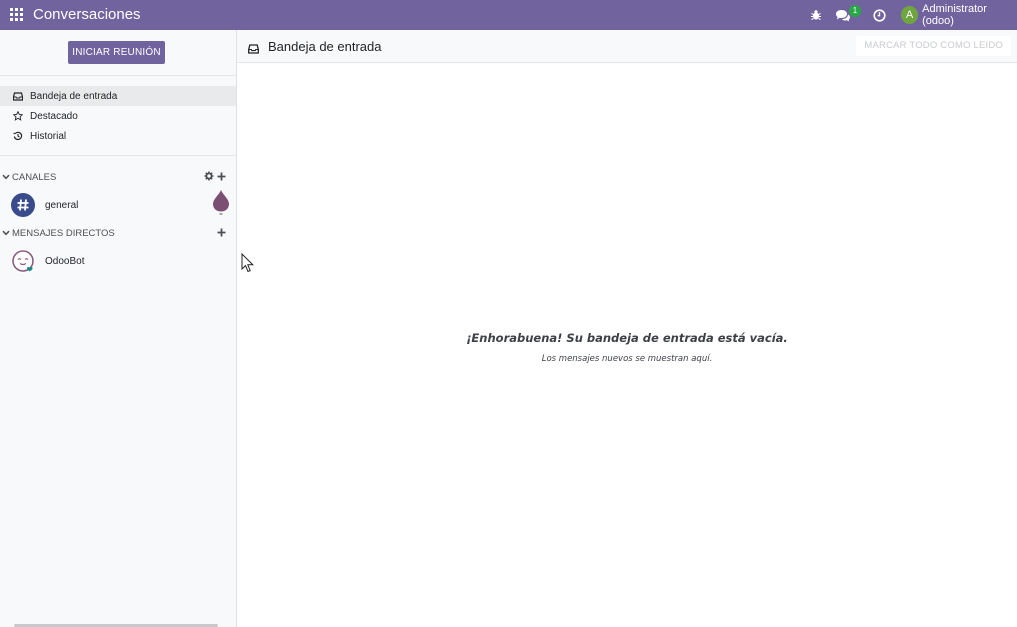 This screenshot has width=1017, height=627. What do you see at coordinates (18, 136) in the screenshot?
I see `history-icon` at bounding box center [18, 136].